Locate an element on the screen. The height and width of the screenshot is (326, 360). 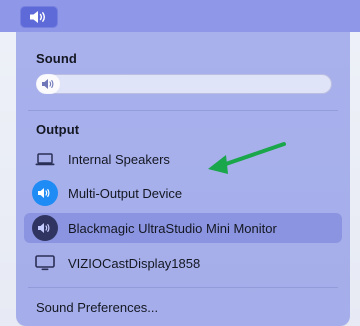
monitor-icon is located at coordinates (45, 263).